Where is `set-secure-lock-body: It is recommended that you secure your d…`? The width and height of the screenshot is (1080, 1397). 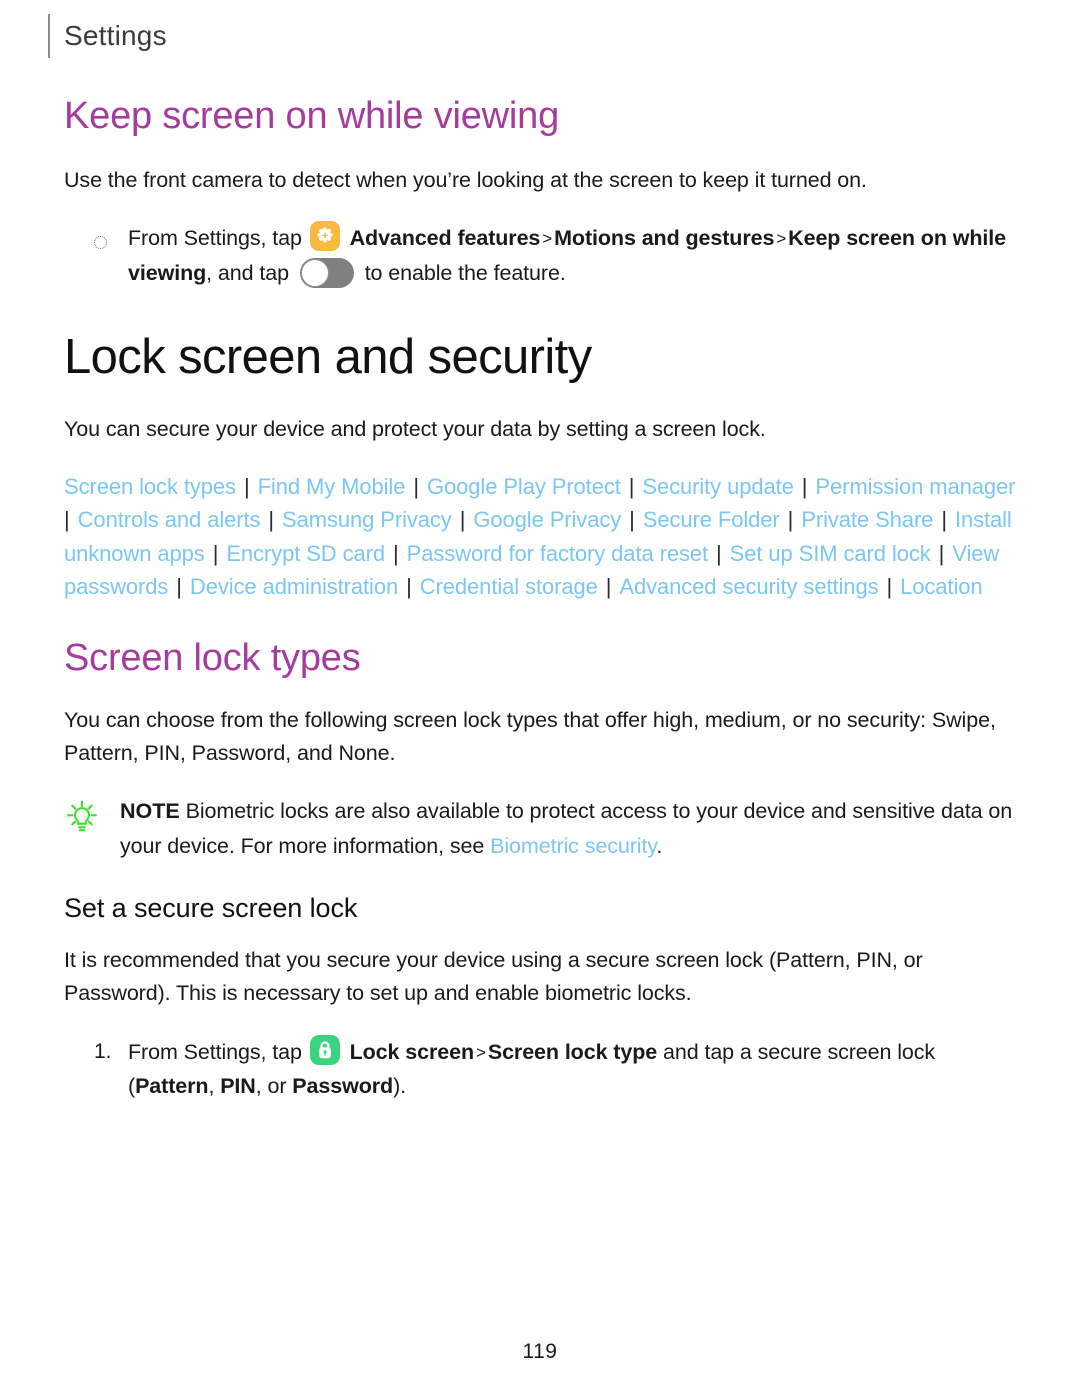
set-secure-lock-body: It is recommended that you secure your d… is located at coordinates (493, 976).